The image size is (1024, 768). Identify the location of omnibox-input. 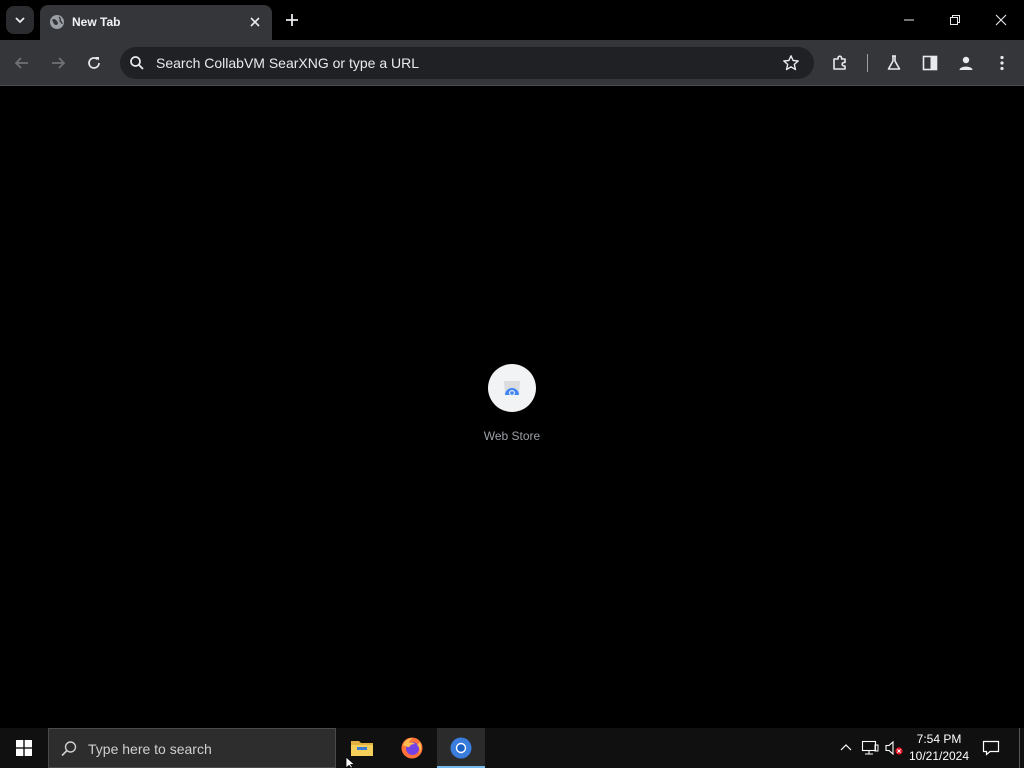
(461, 63).